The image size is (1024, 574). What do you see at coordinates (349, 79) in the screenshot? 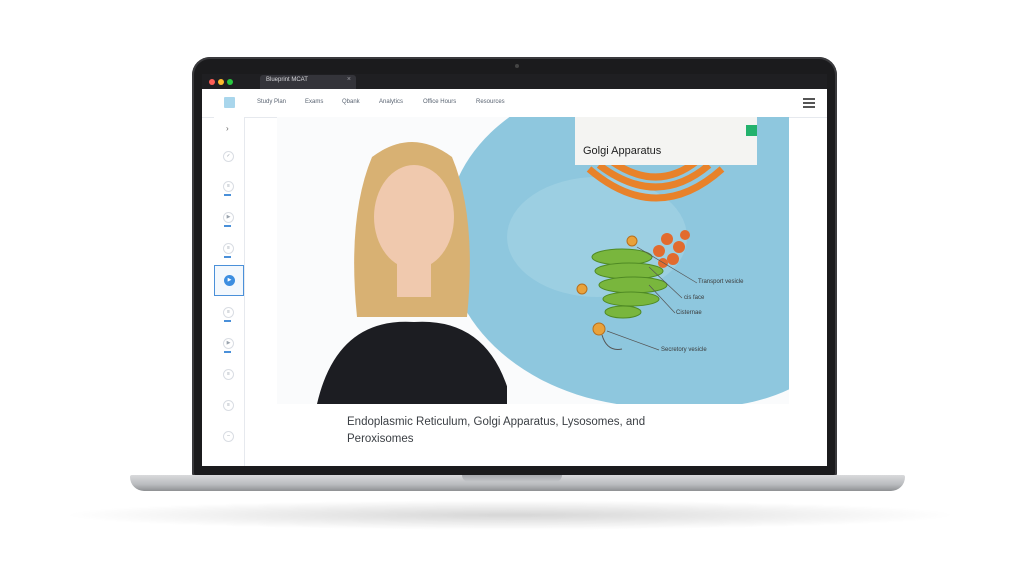
I see `tab-close-icon: ×` at bounding box center [349, 79].